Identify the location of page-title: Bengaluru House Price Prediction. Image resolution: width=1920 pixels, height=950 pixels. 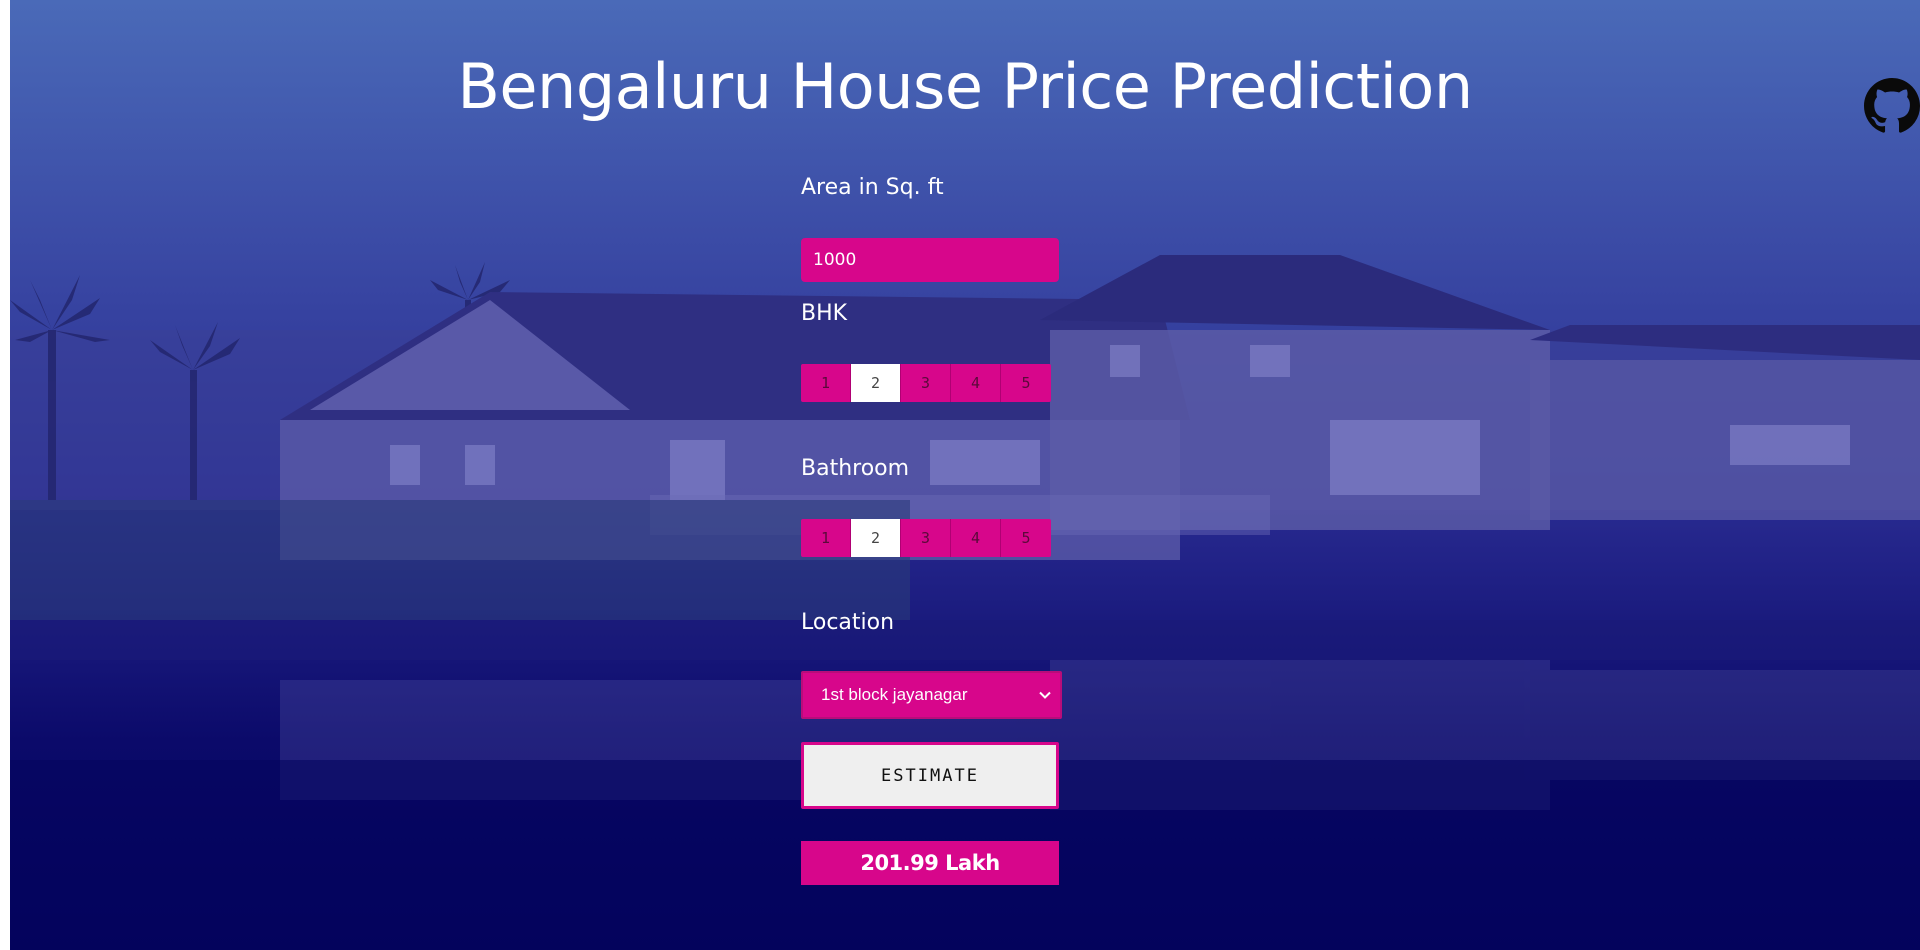
(965, 86).